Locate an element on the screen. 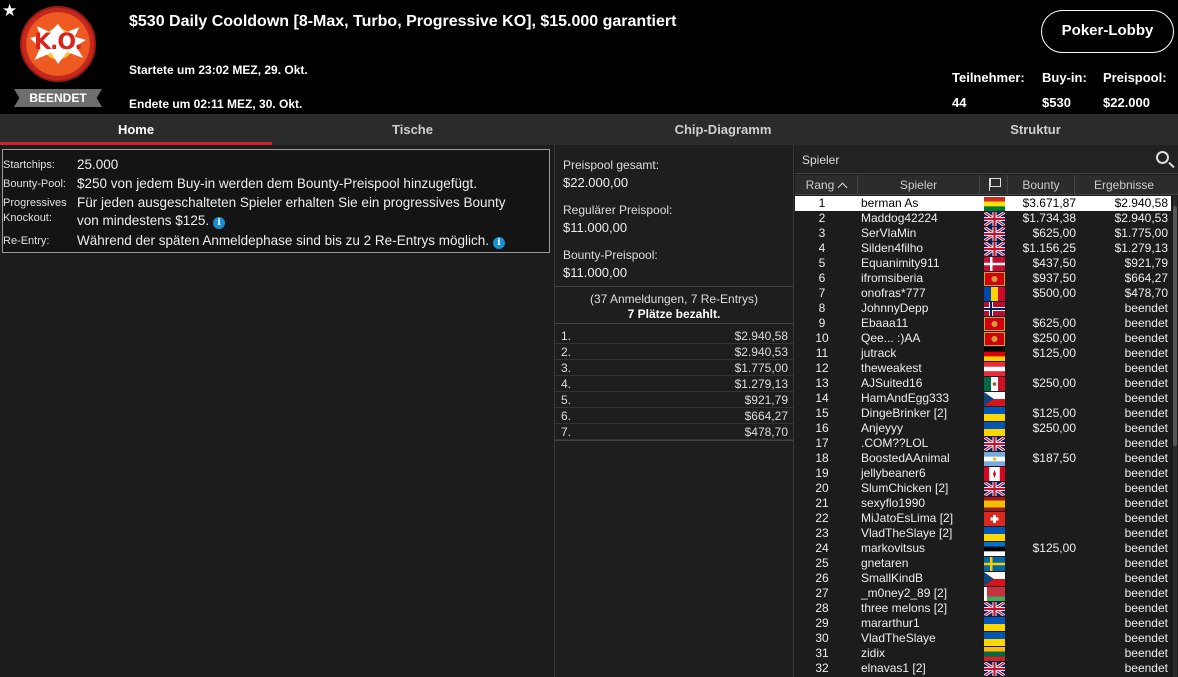 Image resolution: width=1178 pixels, height=677 pixels. player-row: 18 BoostedAAnimal $187,50 beendet is located at coordinates (983, 458).